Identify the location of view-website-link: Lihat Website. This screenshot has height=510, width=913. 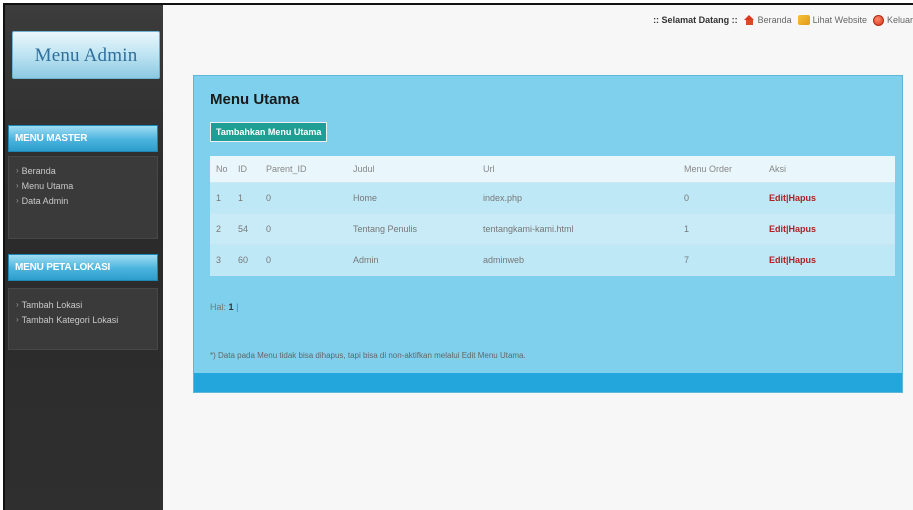
(832, 20).